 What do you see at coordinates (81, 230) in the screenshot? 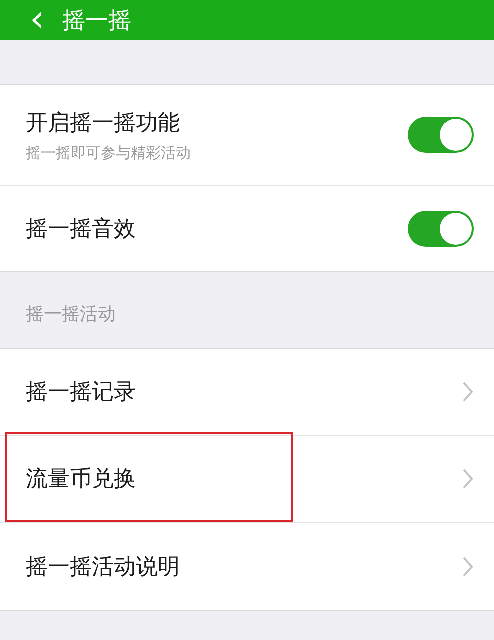
I see `setting-label: 摇一摇音效` at bounding box center [81, 230].